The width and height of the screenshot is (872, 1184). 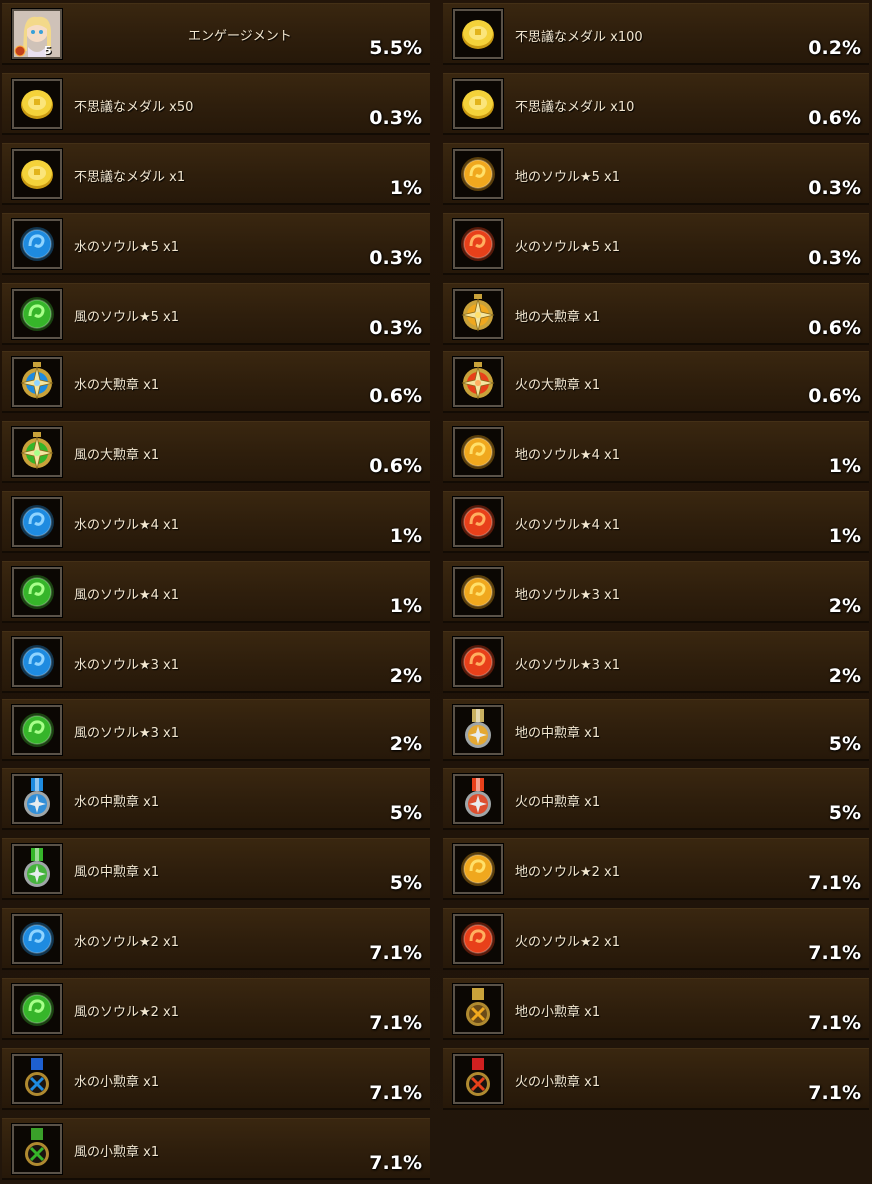 I want to click on list-item: 火の中勲章 x1 5%, so click(x=656, y=799).